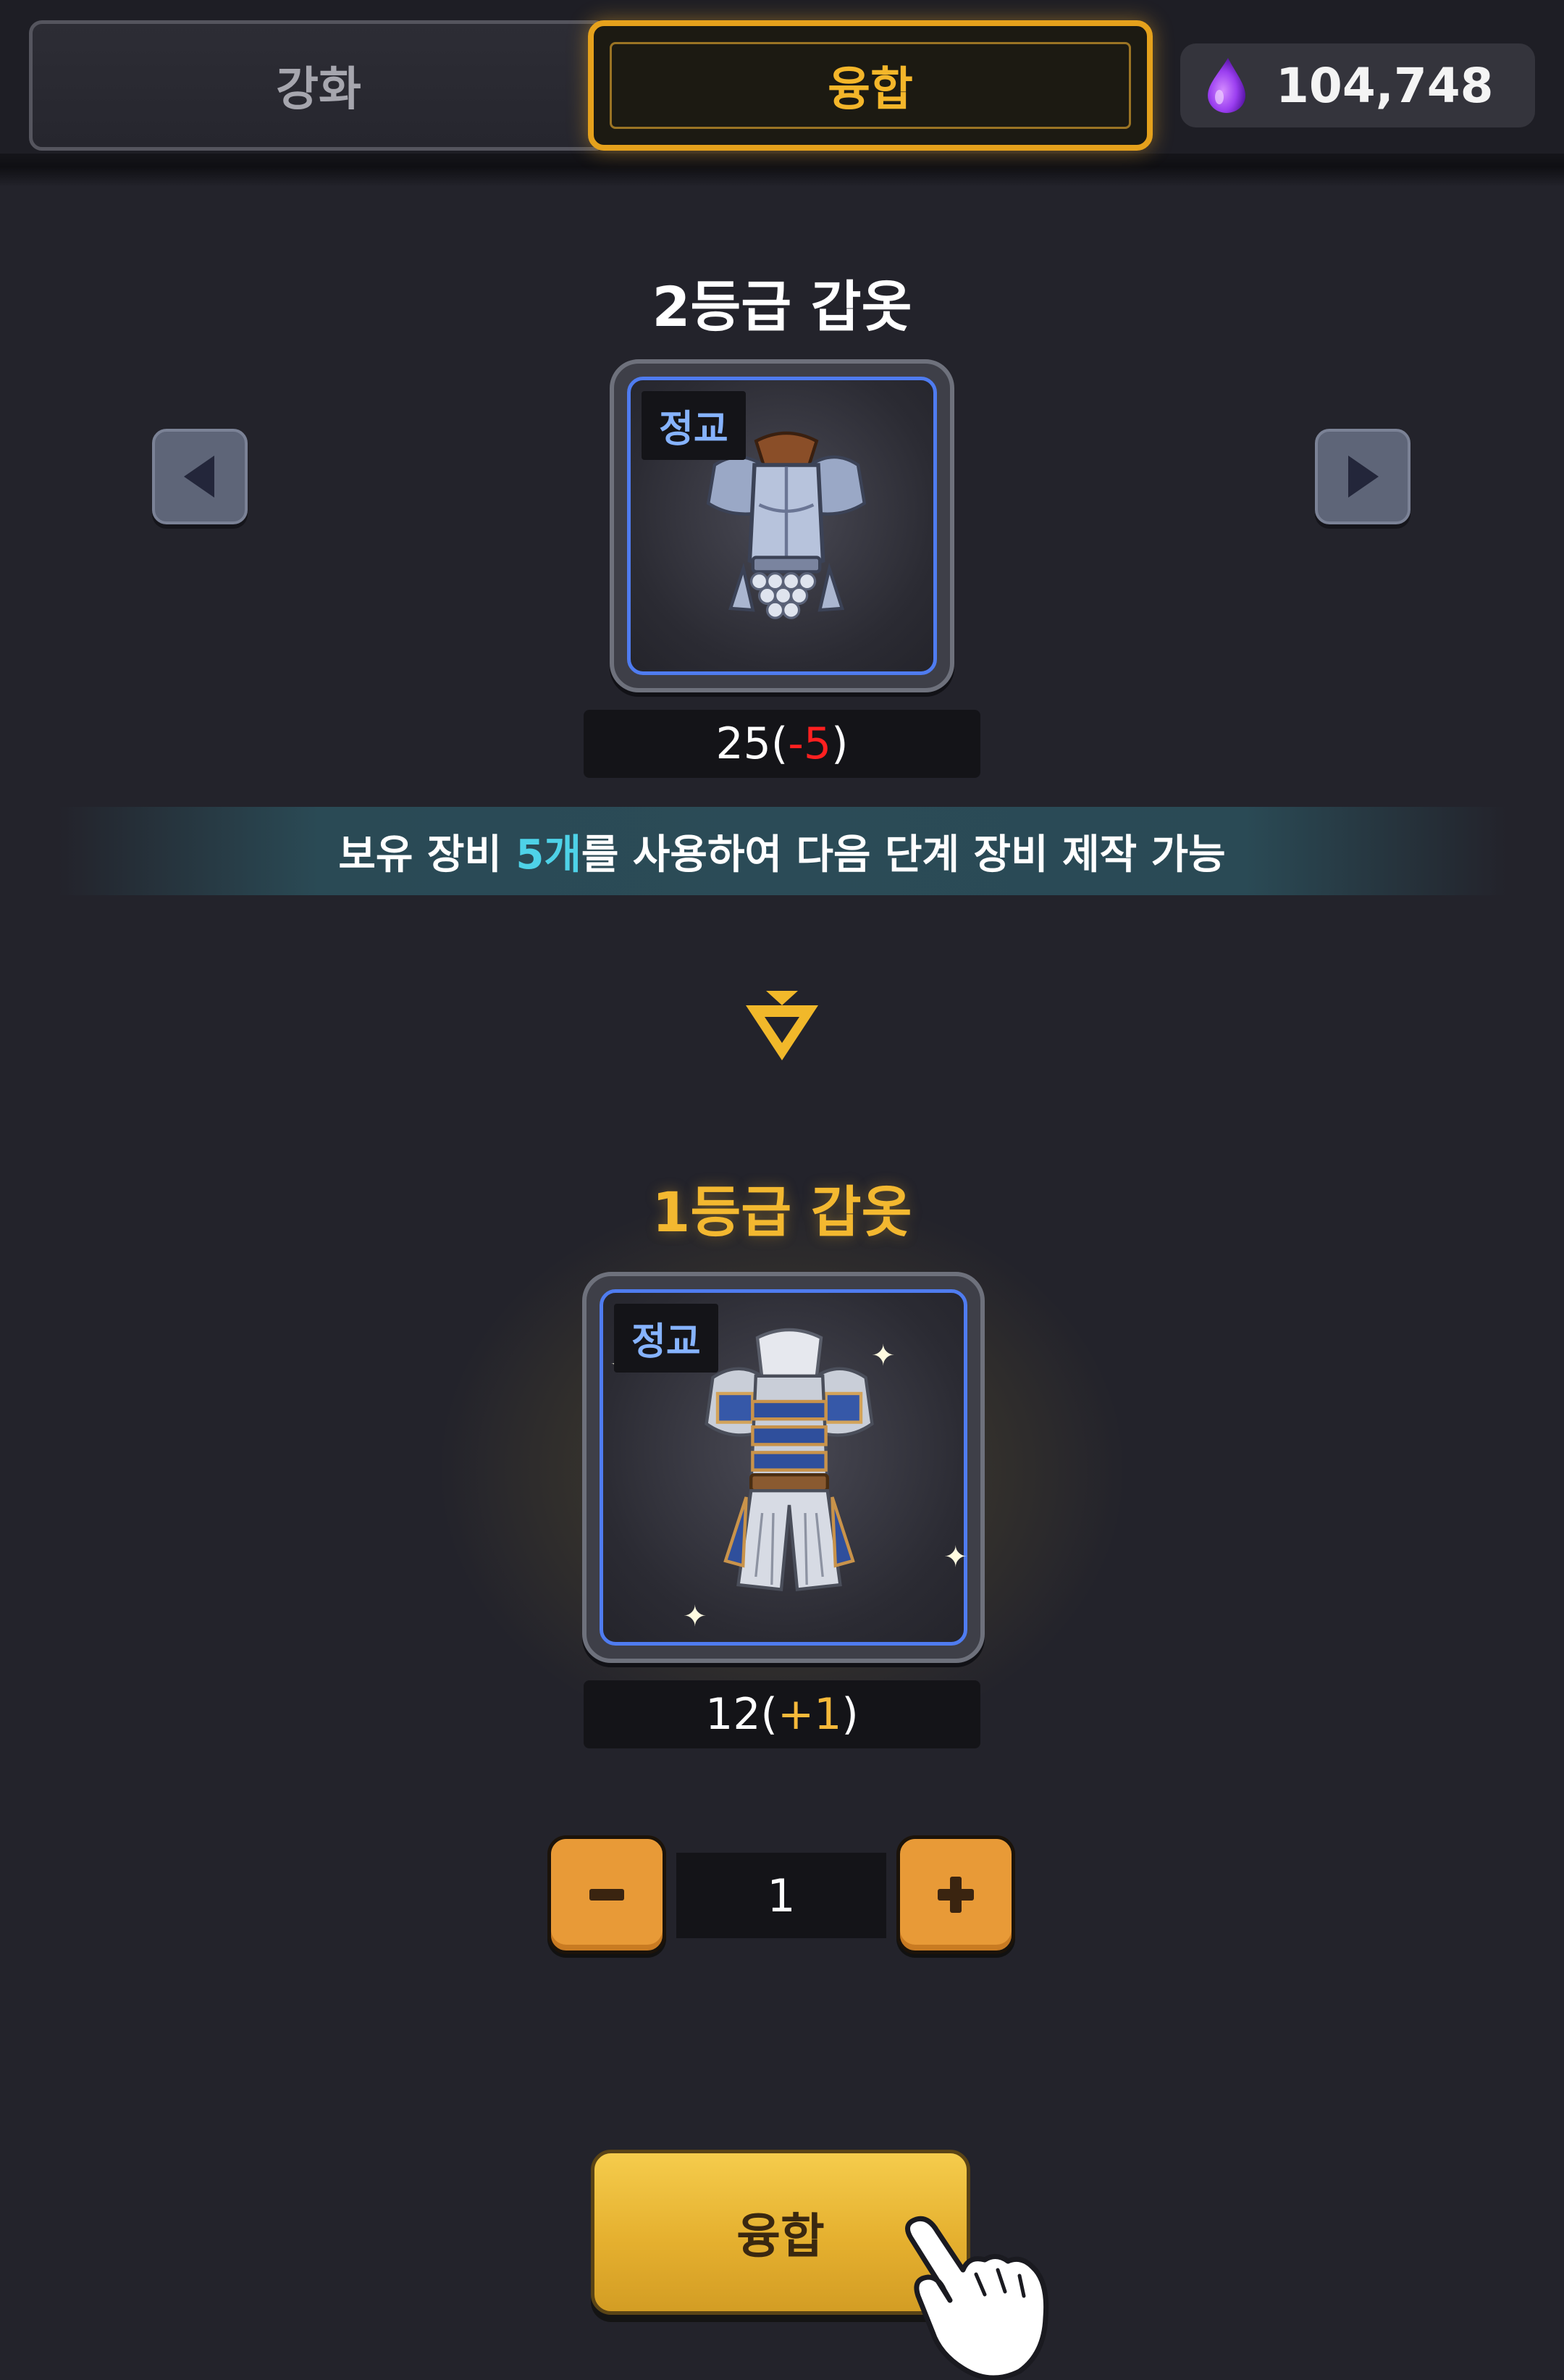  I want to click on tab-upgrade: 강화, so click(318, 85).